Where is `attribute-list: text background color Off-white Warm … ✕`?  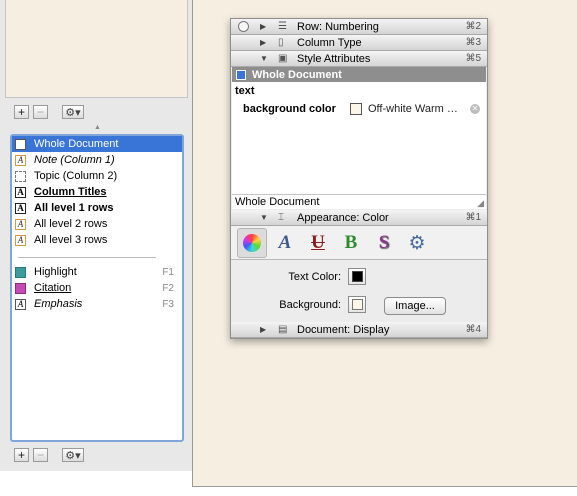
attribute-list: text background color Off-white Warm … ✕ is located at coordinates (359, 138).